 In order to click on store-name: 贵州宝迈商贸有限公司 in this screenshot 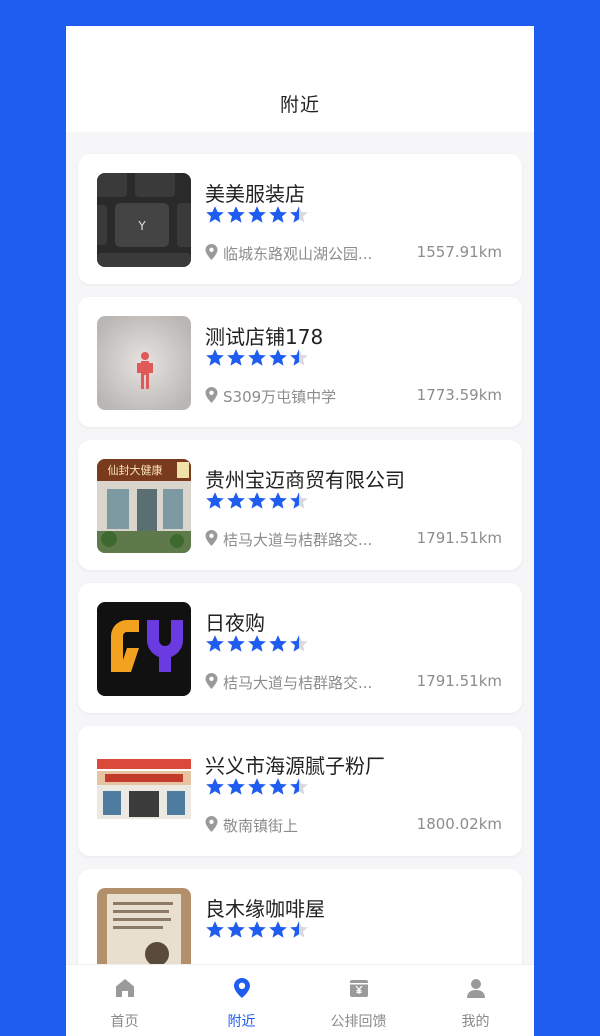, I will do `click(305, 480)`.